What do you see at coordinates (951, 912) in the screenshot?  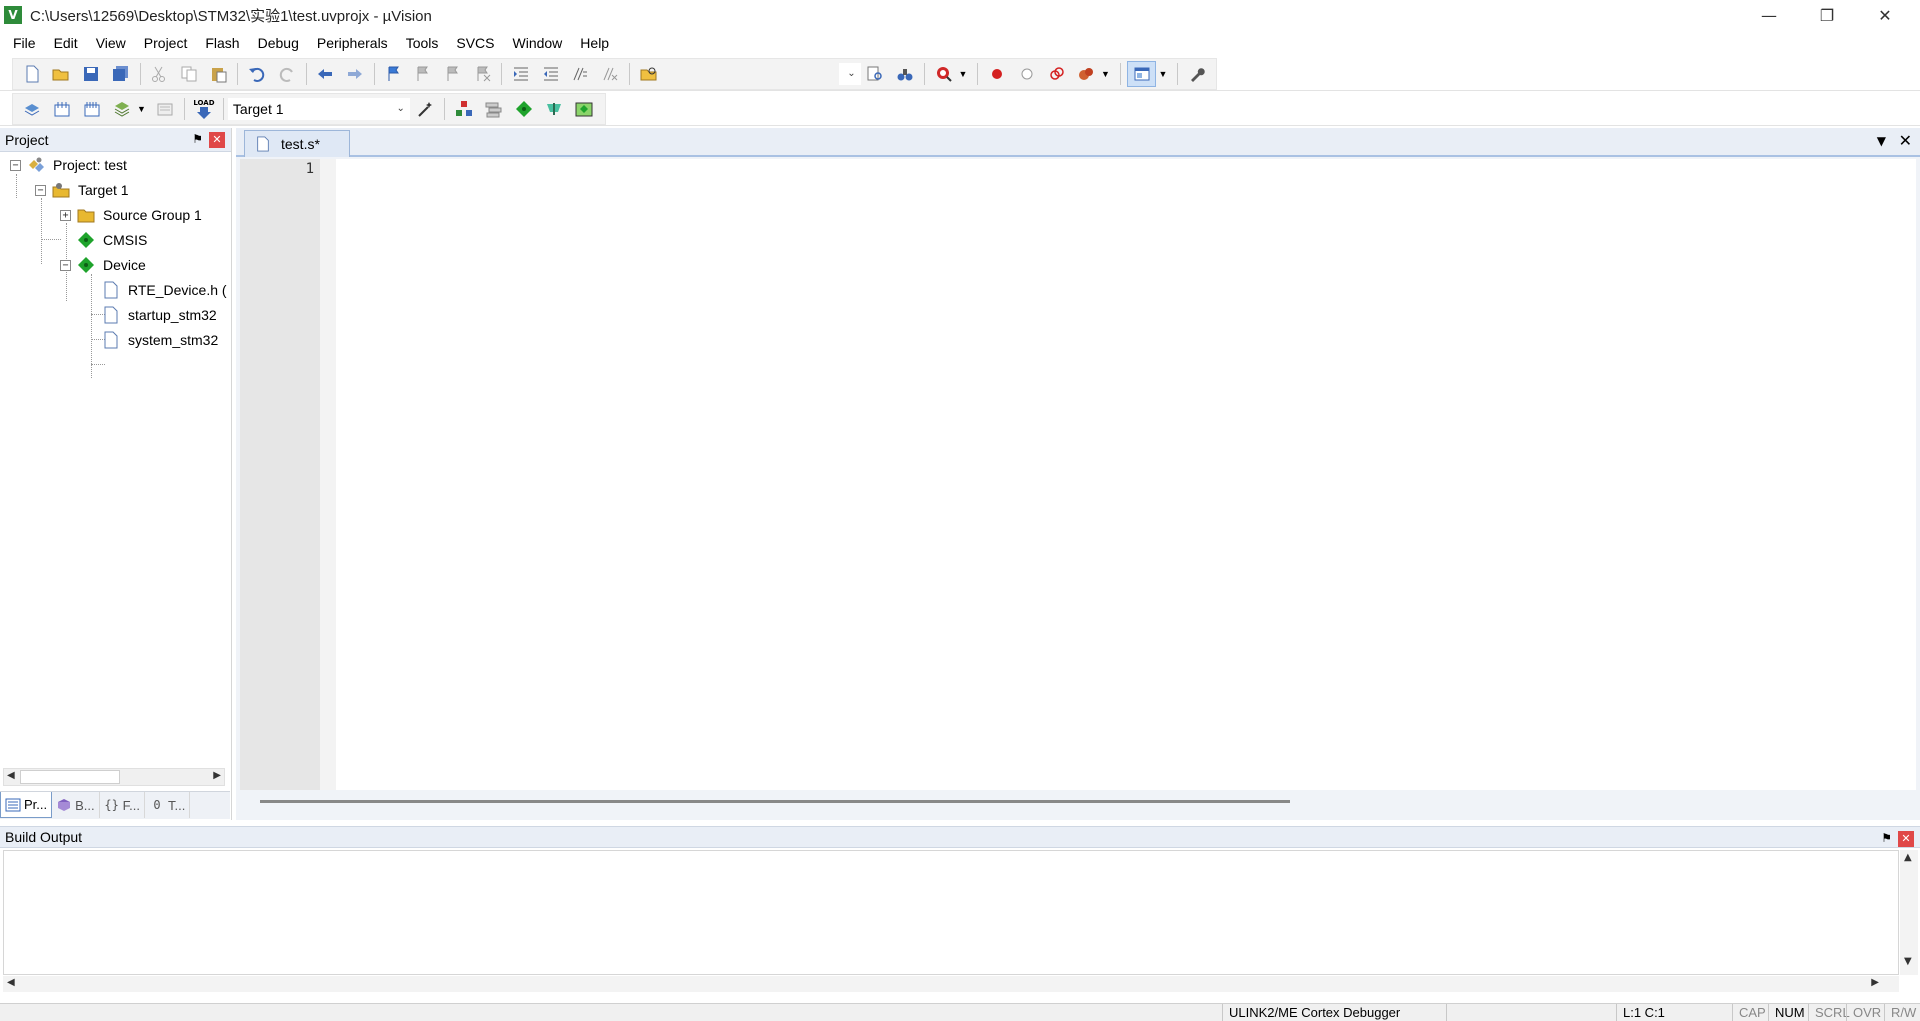 I see `build-output-text` at bounding box center [951, 912].